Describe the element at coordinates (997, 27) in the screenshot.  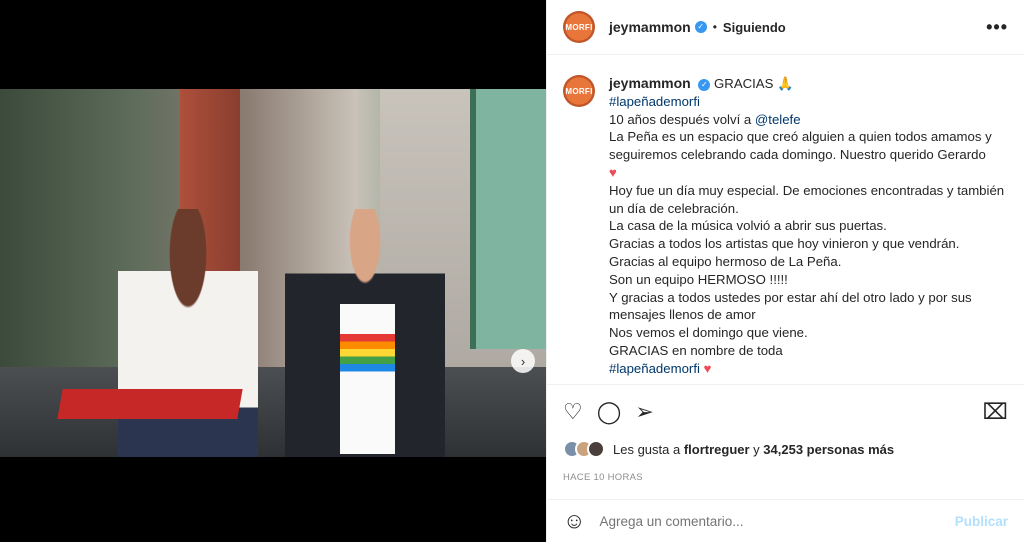
I see `more-options-icon: •••` at that location.